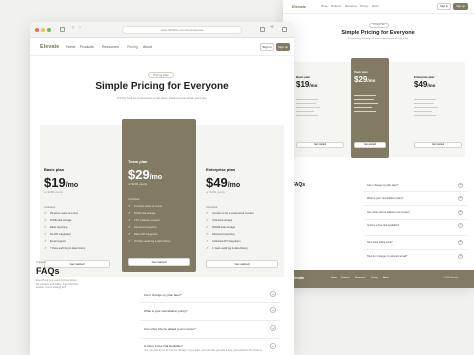  Describe the element at coordinates (110, 47) in the screenshot. I see `nav-resources: Resources` at that location.